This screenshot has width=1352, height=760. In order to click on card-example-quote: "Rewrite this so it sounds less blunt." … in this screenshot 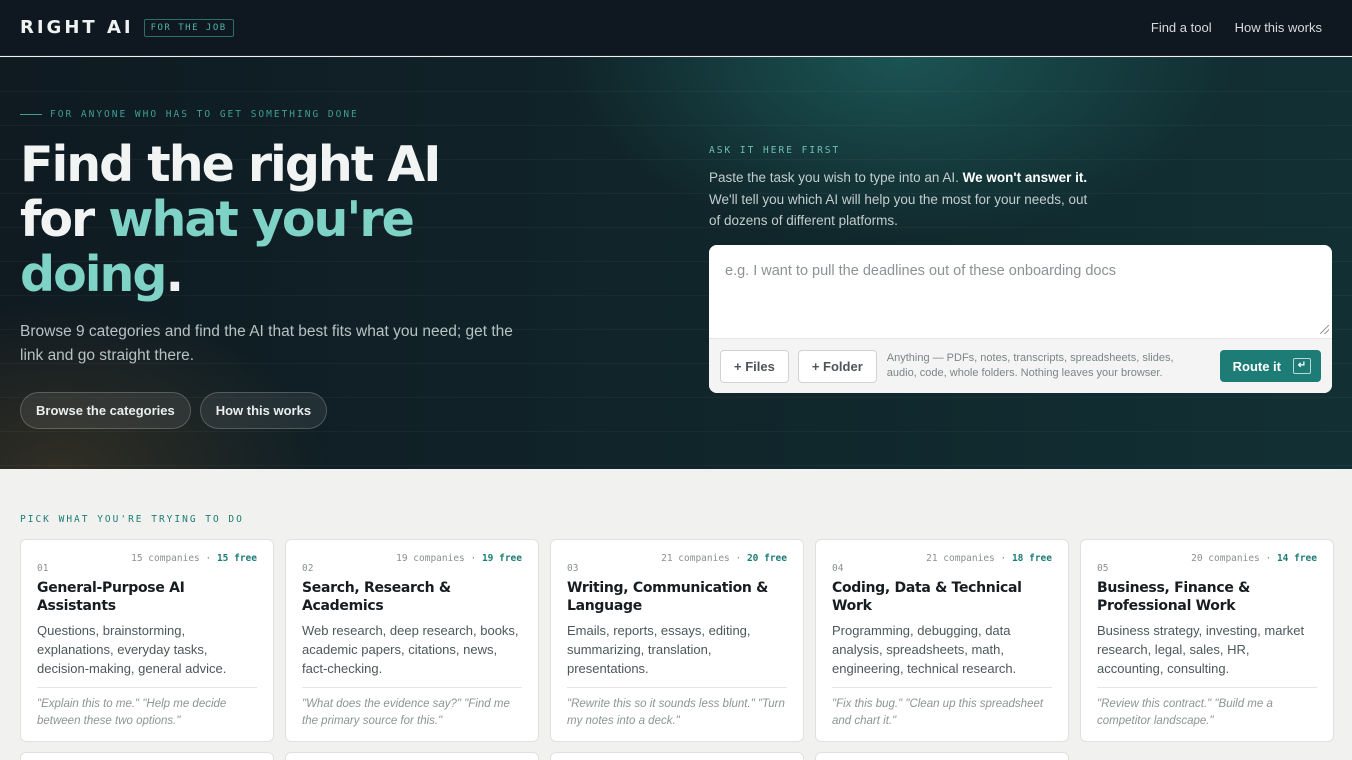, I will do `click(676, 712)`.